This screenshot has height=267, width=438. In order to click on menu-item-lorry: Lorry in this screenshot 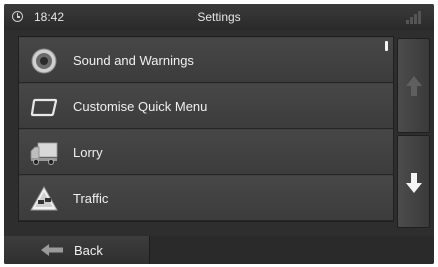, I will do `click(206, 152)`.